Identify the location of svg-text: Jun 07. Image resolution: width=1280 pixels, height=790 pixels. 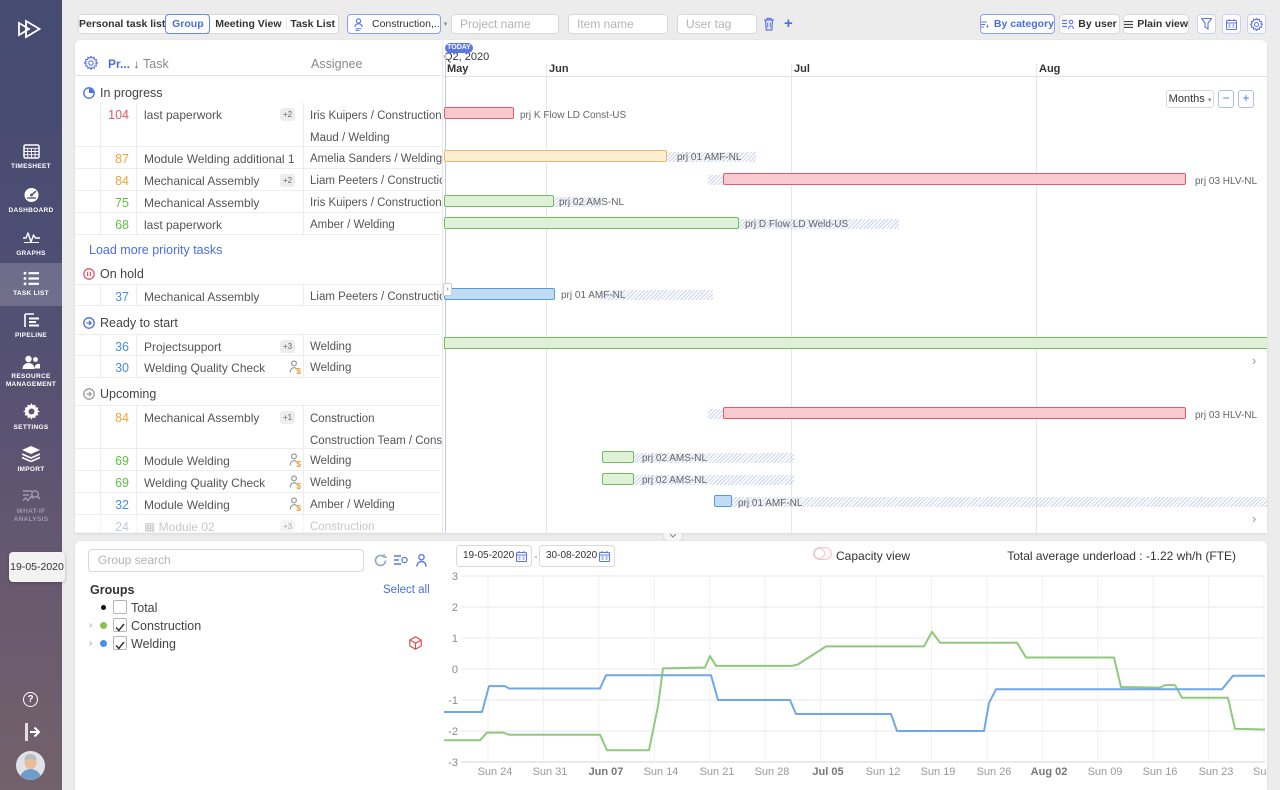
(606, 772).